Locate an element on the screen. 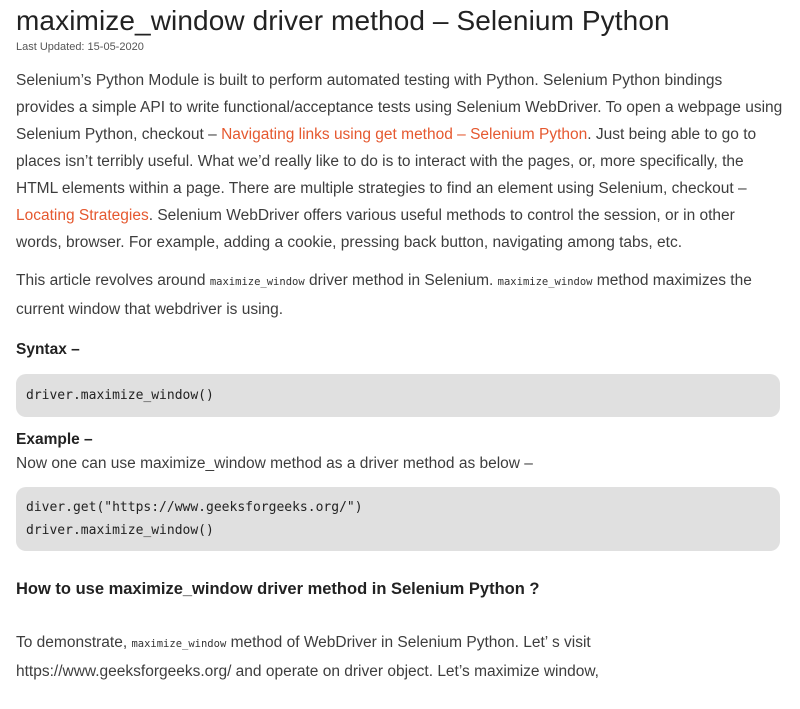 Image resolution: width=800 pixels, height=709 pixels. example-label: Example – is located at coordinates (54, 439).